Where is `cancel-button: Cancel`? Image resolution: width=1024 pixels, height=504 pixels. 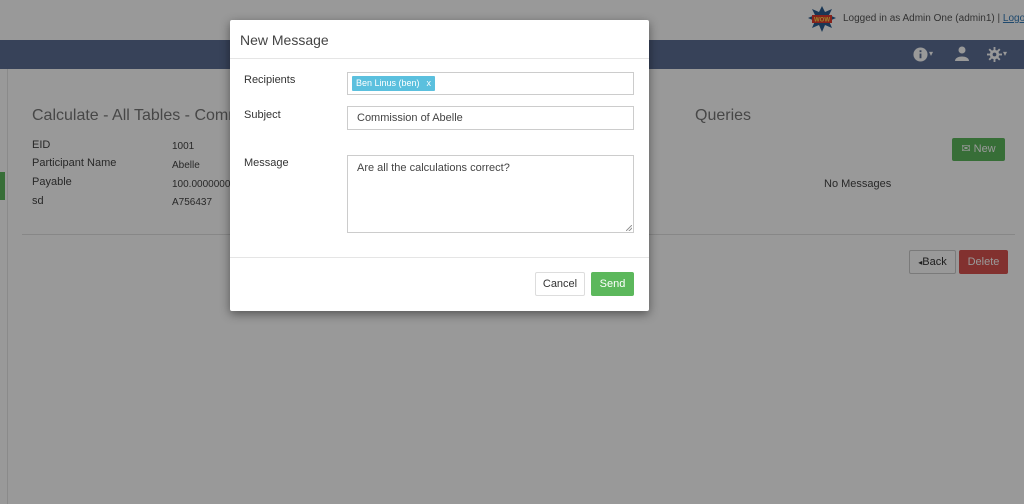 cancel-button: Cancel is located at coordinates (560, 284).